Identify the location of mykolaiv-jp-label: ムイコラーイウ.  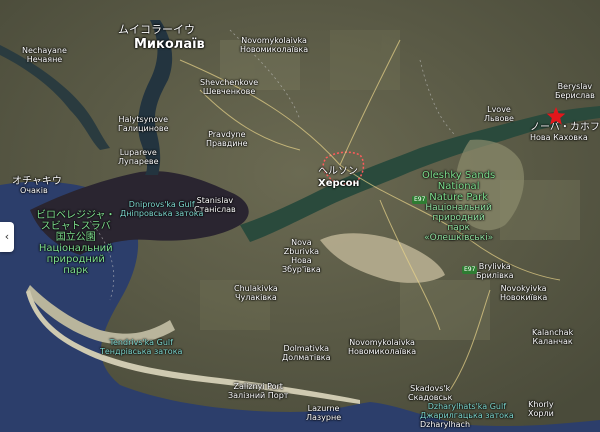
(156, 29).